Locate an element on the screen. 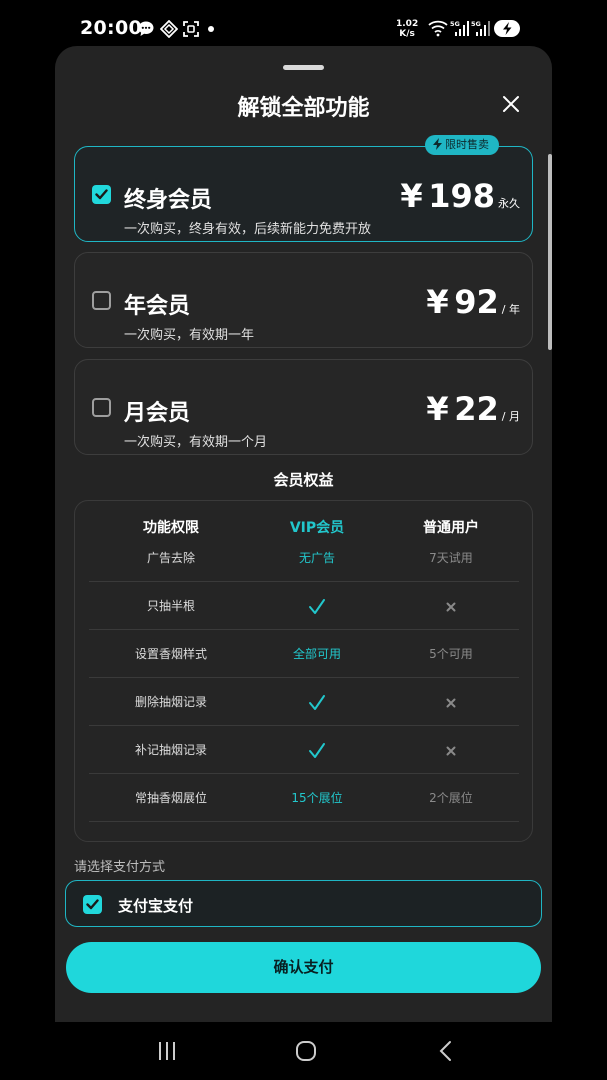 The image size is (607, 1080). price-amount: 198 is located at coordinates (461, 196).